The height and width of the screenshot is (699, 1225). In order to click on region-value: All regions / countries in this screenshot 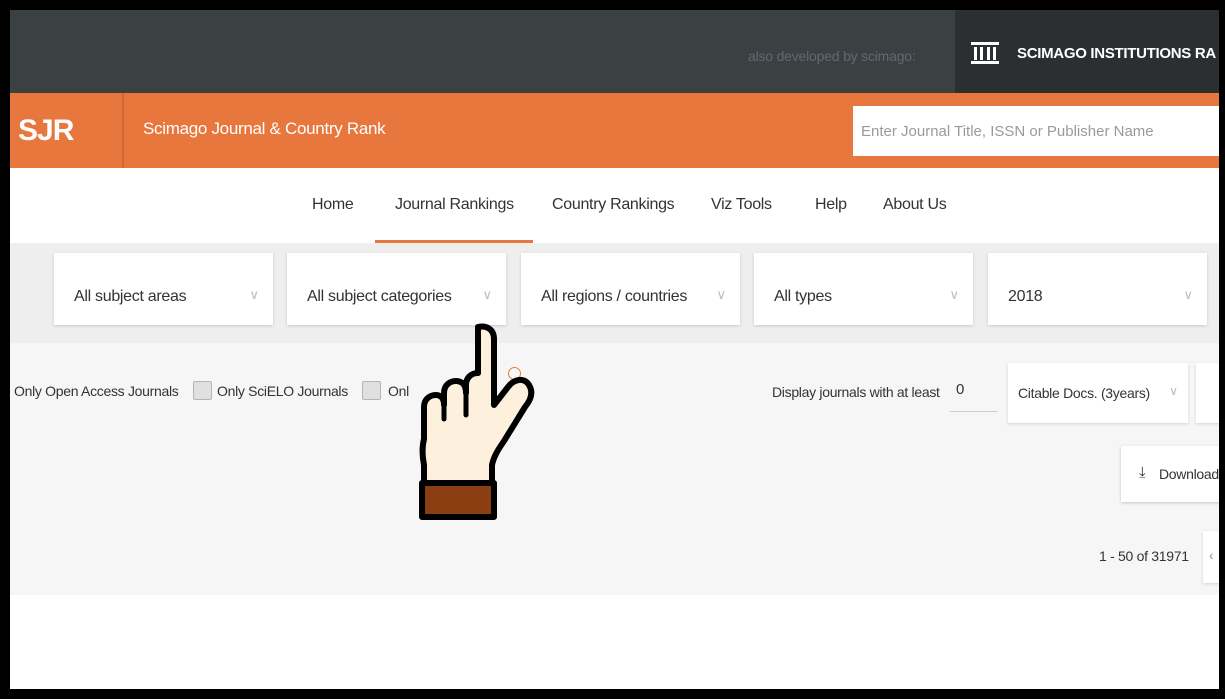, I will do `click(614, 296)`.